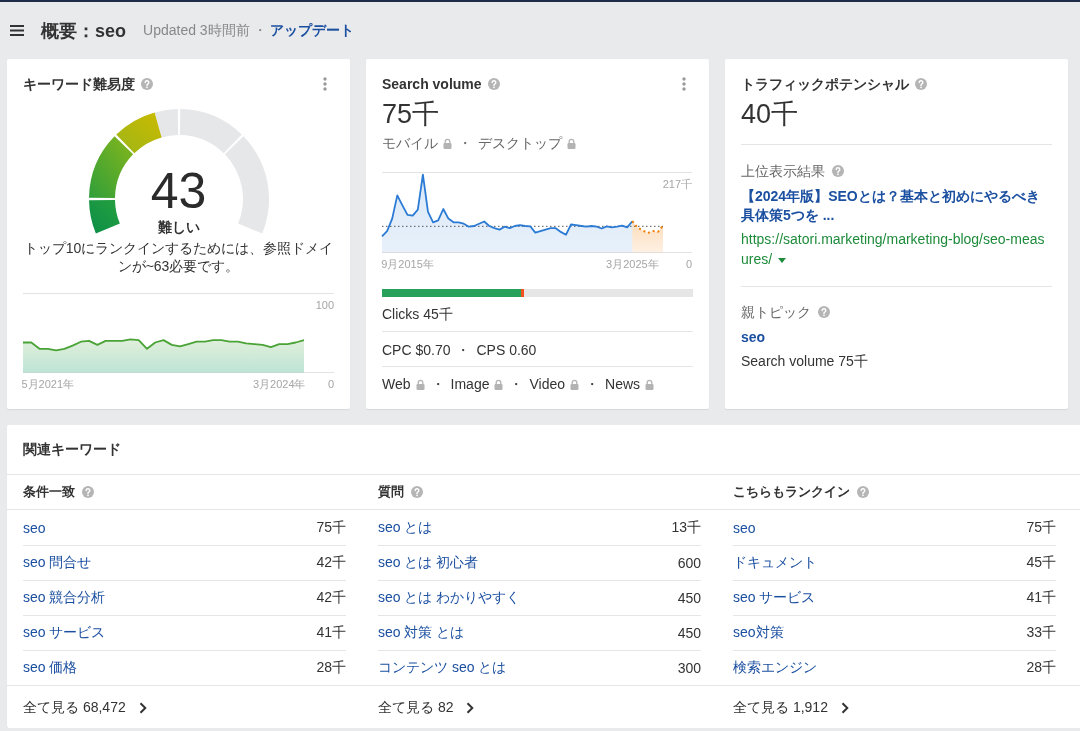  Describe the element at coordinates (647, 227) in the screenshot. I see `forecast-line` at that location.